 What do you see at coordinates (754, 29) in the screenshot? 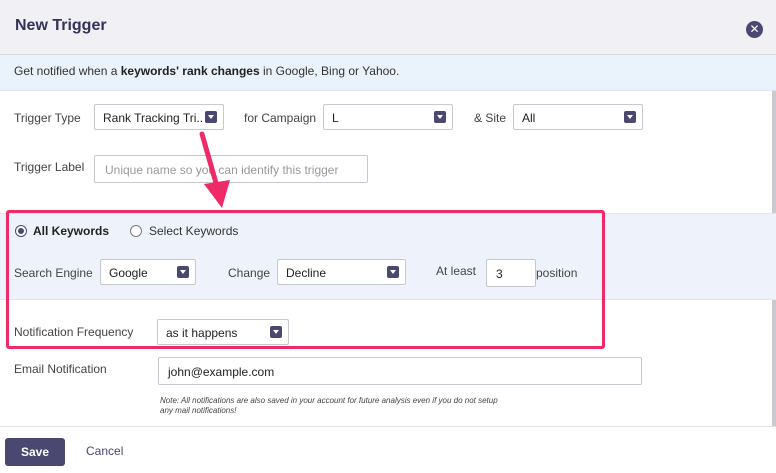
I see `close-icon: ✕` at bounding box center [754, 29].